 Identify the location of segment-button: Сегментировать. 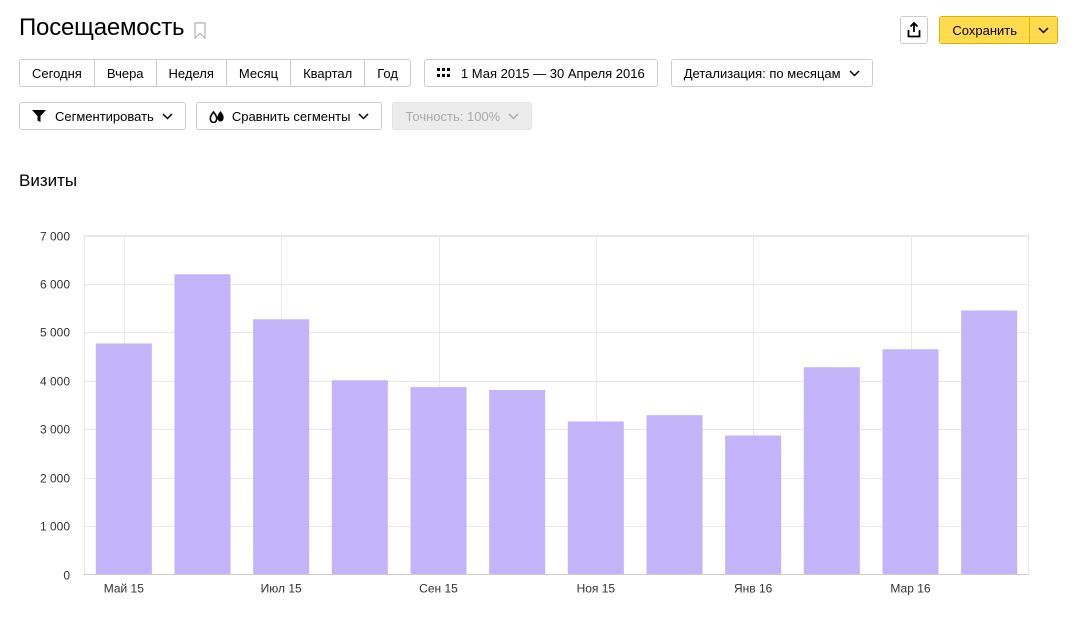
(102, 116).